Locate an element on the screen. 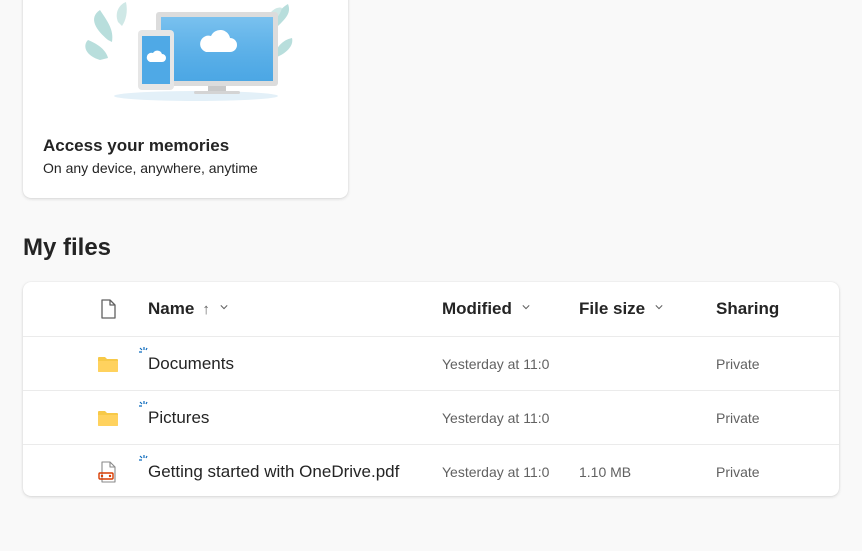 The height and width of the screenshot is (551, 862). table-row: Pictures Yesterday at 11:0 Private is located at coordinates (431, 418).